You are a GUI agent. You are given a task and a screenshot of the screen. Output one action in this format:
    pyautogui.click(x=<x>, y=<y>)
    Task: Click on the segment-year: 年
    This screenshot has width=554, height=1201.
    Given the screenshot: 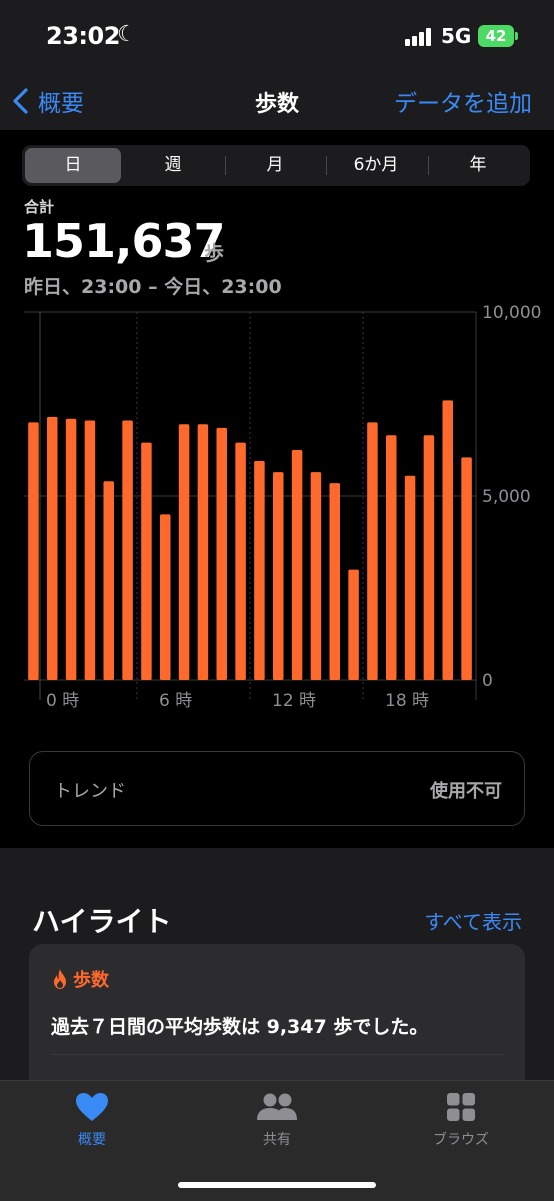 What is the action you would take?
    pyautogui.click(x=478, y=165)
    